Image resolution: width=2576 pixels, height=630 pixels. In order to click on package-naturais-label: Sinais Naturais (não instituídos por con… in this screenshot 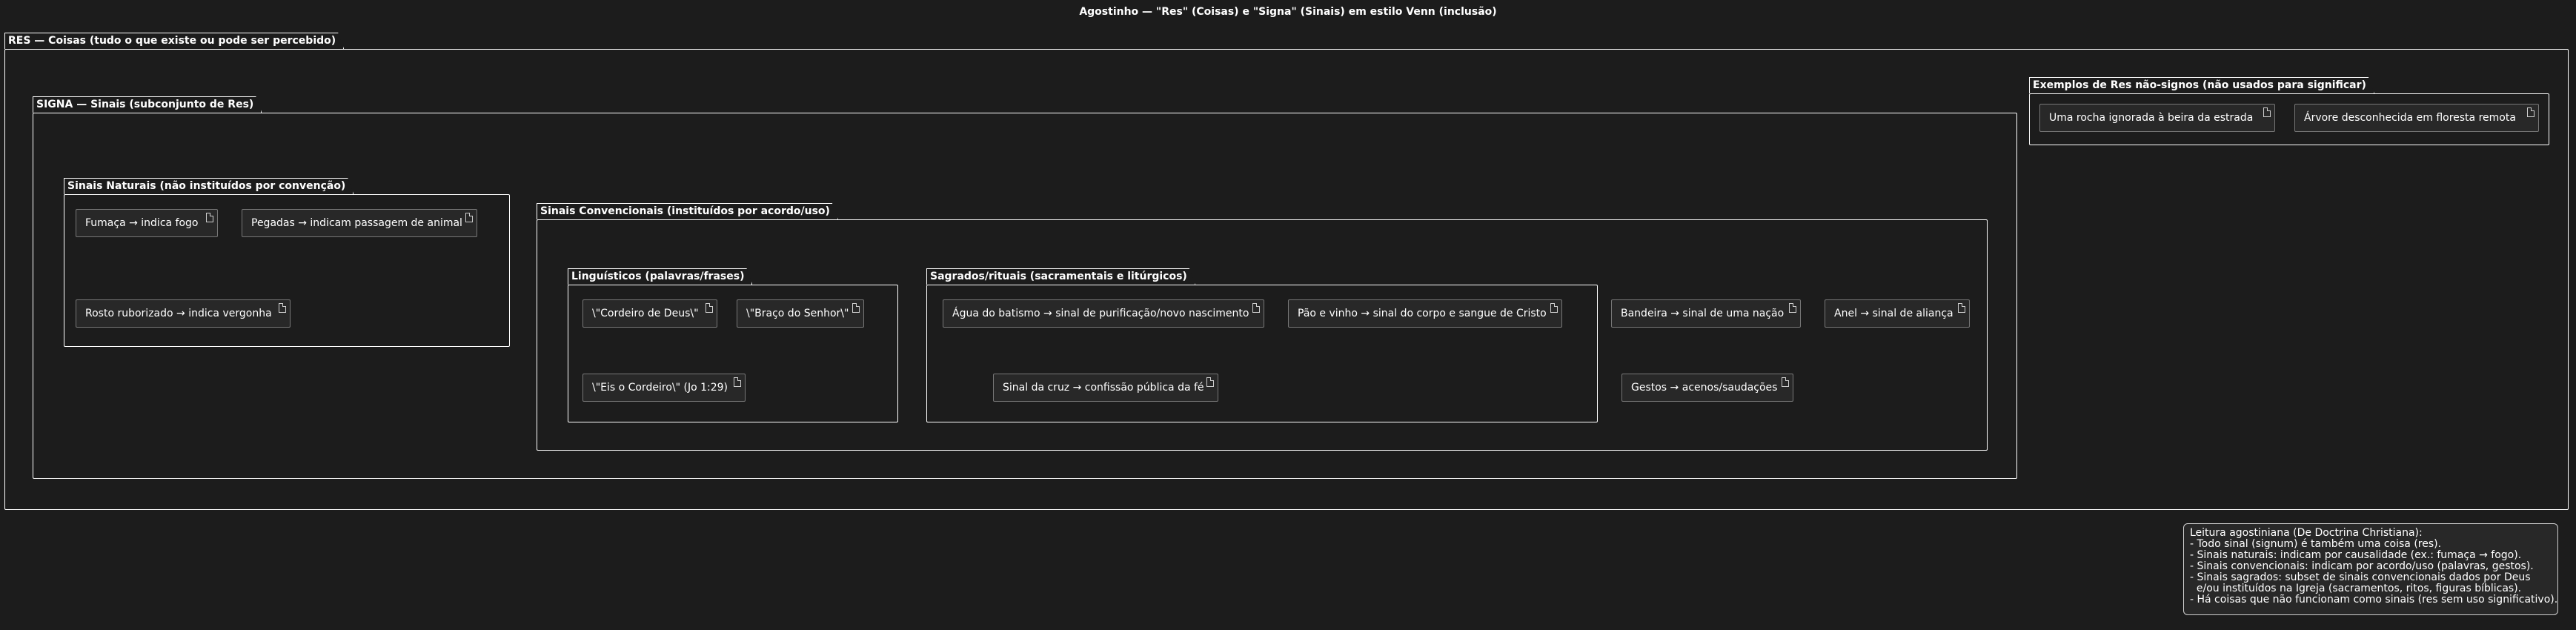, I will do `click(208, 186)`.